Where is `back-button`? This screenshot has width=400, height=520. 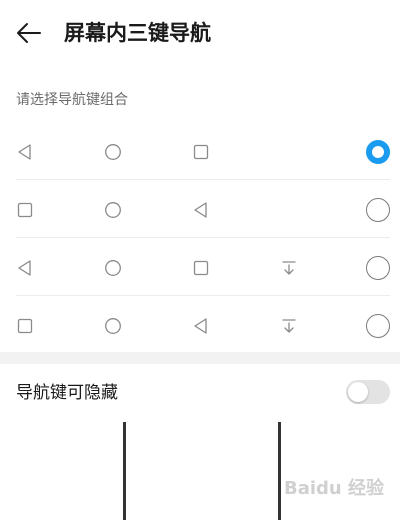 back-button is located at coordinates (29, 33).